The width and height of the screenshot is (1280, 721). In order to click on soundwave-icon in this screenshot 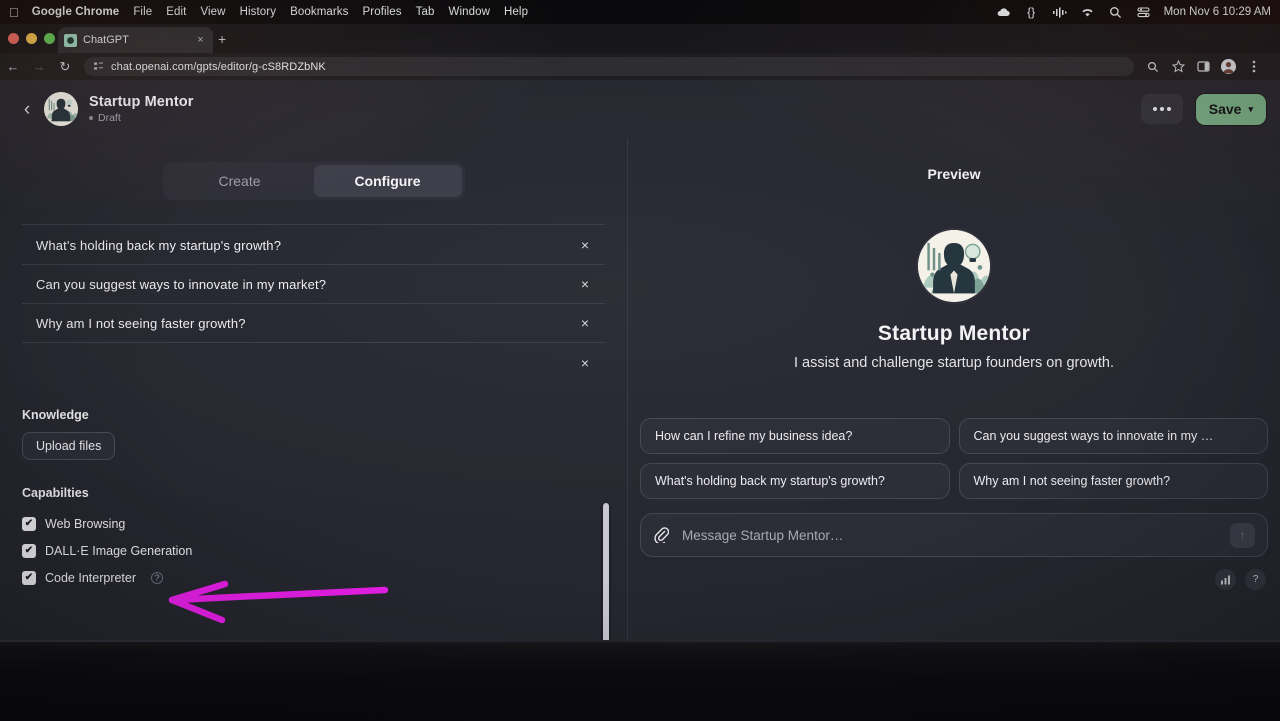, I will do `click(1059, 12)`.